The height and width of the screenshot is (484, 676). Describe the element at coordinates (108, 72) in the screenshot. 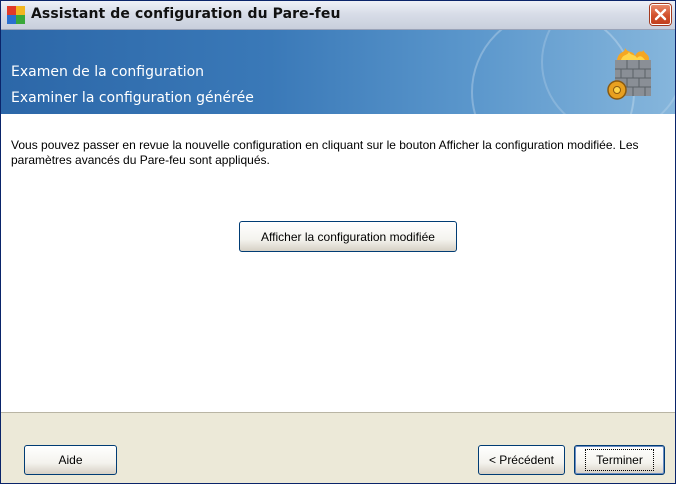

I see `banner-heading: Examen de la configuration` at that location.